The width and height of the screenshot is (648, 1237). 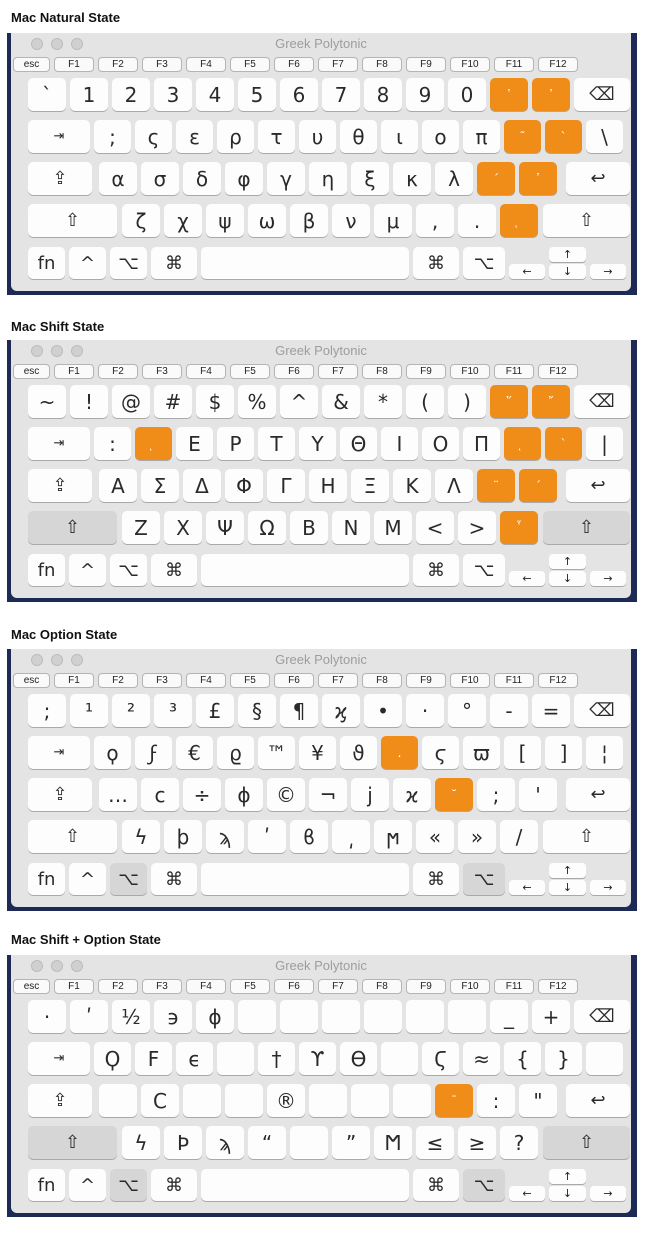 What do you see at coordinates (514, 680) in the screenshot?
I see `function-key-f11: F11` at bounding box center [514, 680].